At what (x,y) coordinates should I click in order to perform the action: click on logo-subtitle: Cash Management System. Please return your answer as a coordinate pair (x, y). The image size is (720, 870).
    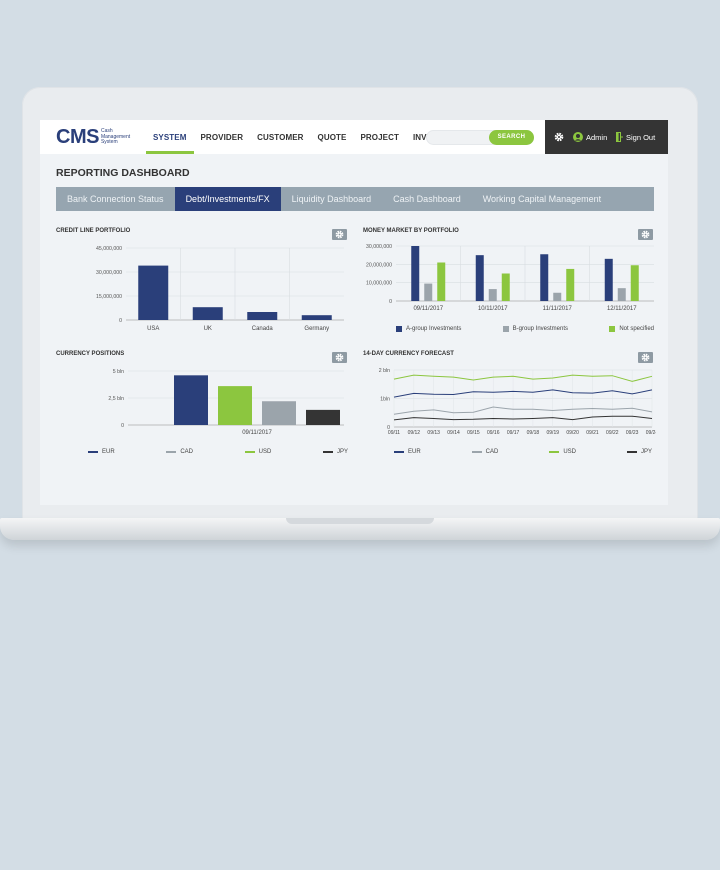
    Looking at the image, I should click on (118, 137).